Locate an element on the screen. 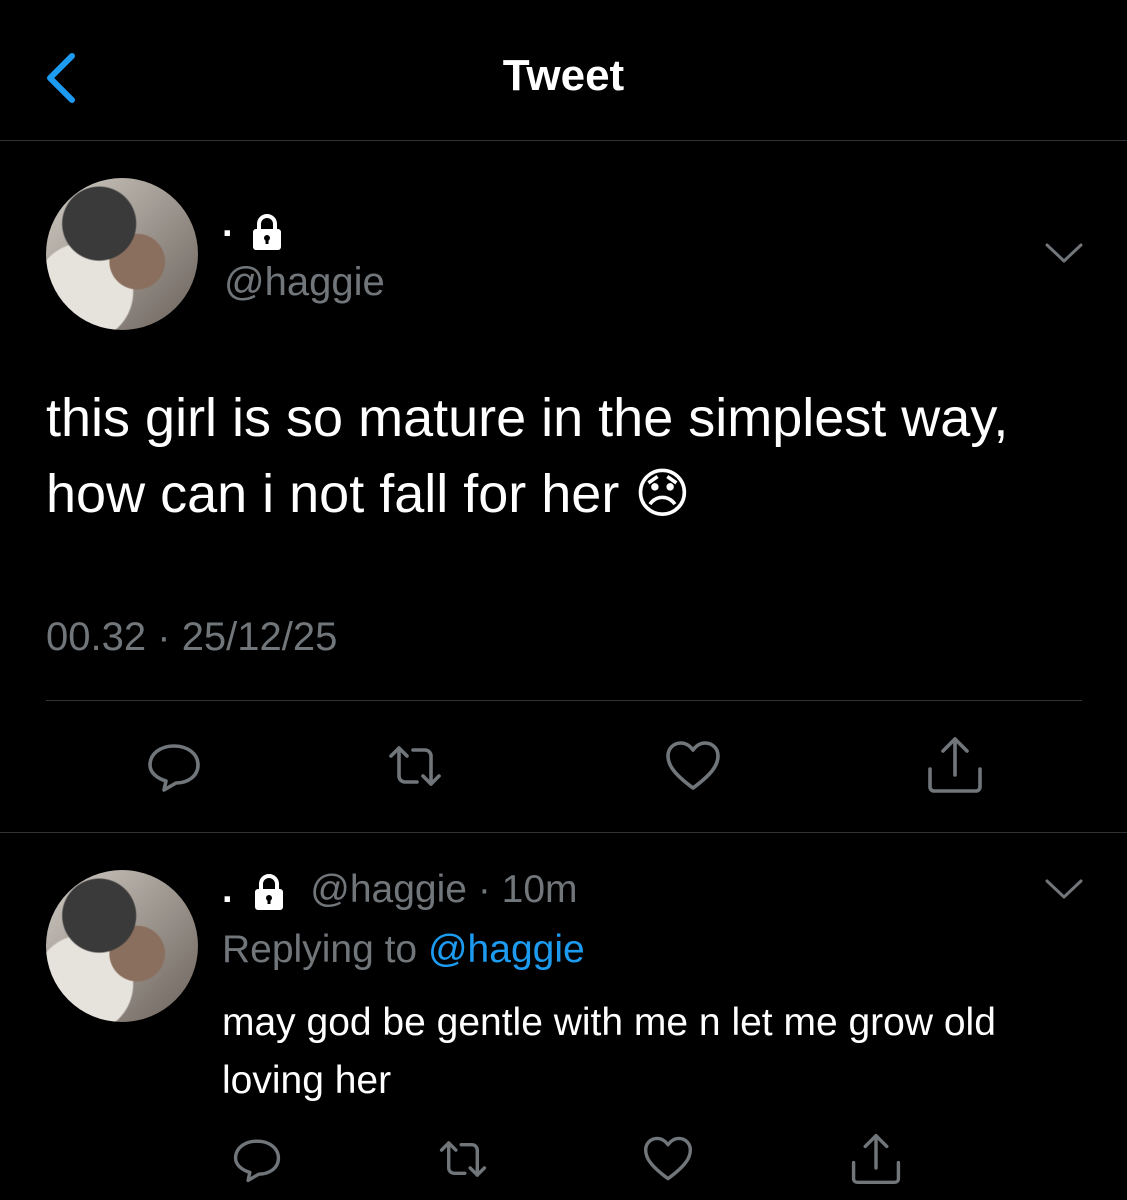  reply-handle: @haggie is located at coordinates (388, 889).